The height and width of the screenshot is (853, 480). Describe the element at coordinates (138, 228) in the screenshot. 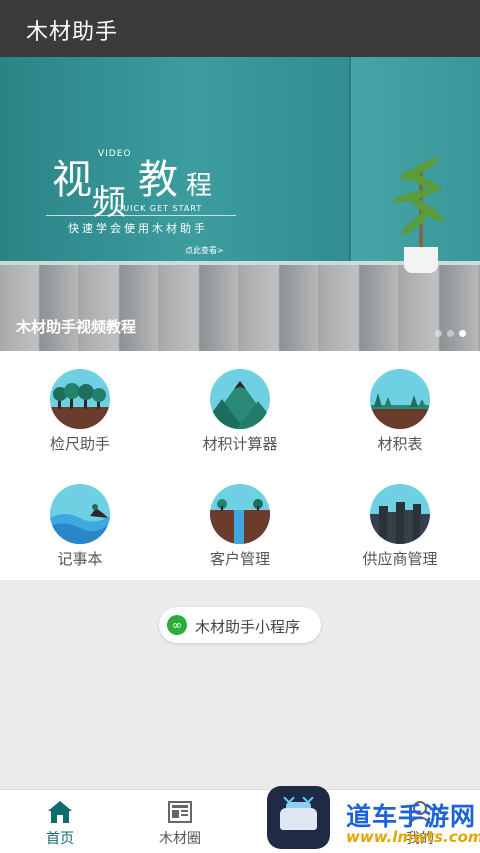

I see `banner-subtitle: 快速学会使用木材助手` at that location.